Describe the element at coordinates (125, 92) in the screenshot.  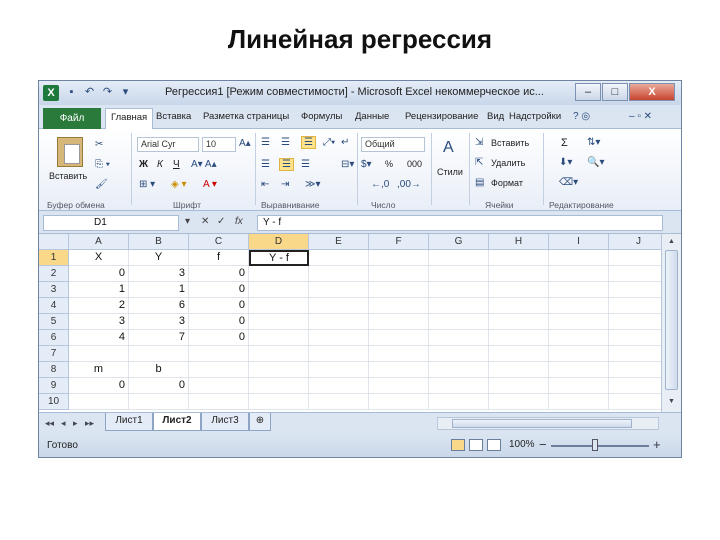
I see `customize-icon: ▾` at that location.